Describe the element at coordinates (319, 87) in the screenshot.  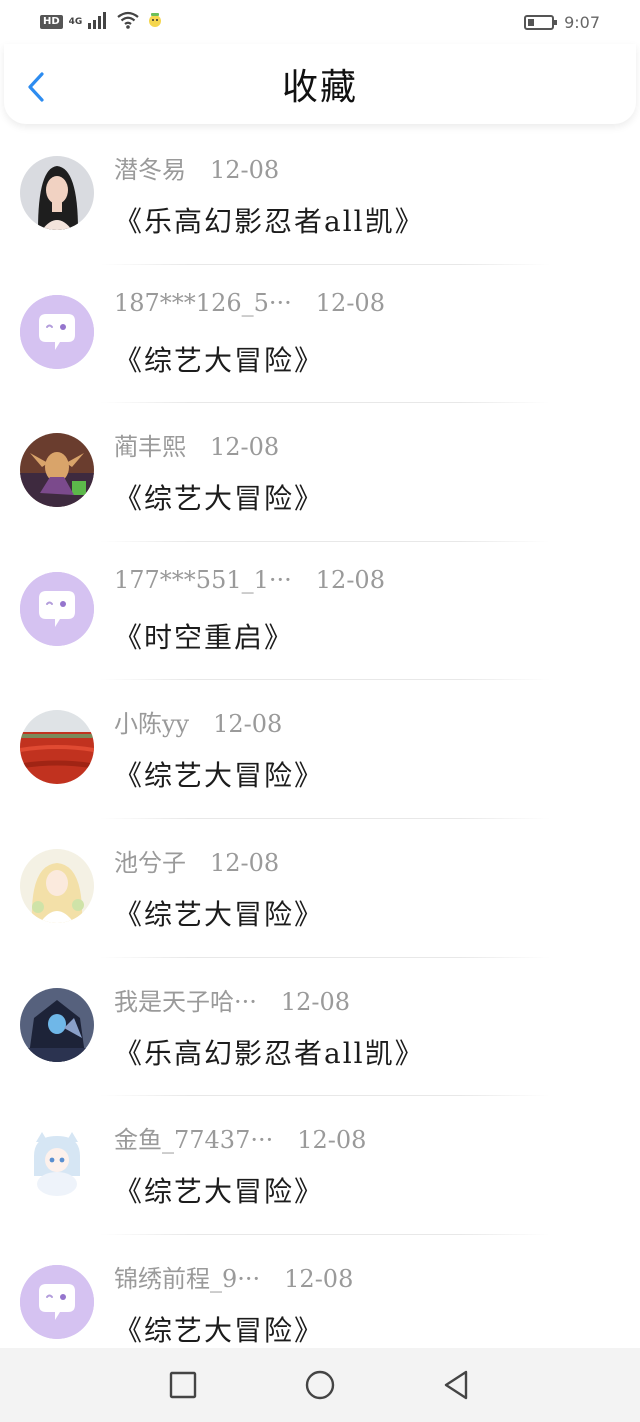
I see `page-title: 收藏` at that location.